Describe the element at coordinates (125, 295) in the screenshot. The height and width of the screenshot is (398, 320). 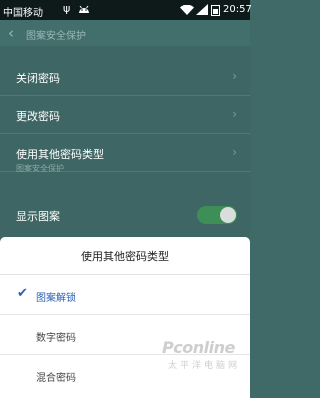
I see `option-pattern-unlock: ✔ 图案解锁` at that location.